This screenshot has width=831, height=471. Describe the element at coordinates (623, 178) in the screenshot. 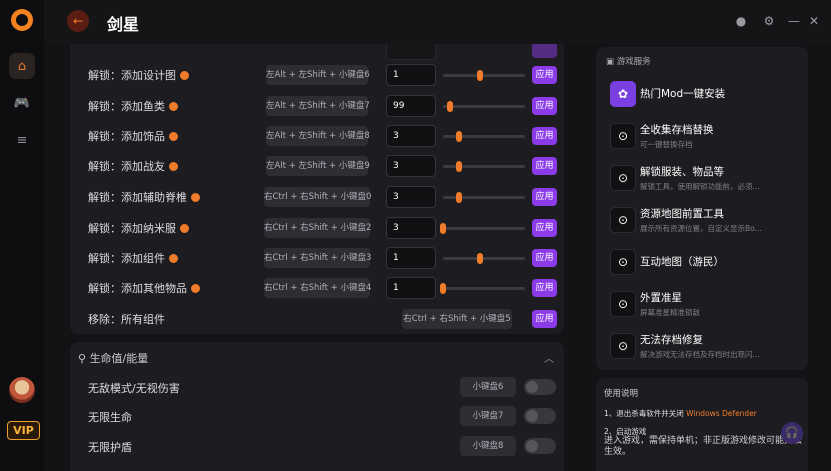

I see `unlock-icon: ⊙` at that location.